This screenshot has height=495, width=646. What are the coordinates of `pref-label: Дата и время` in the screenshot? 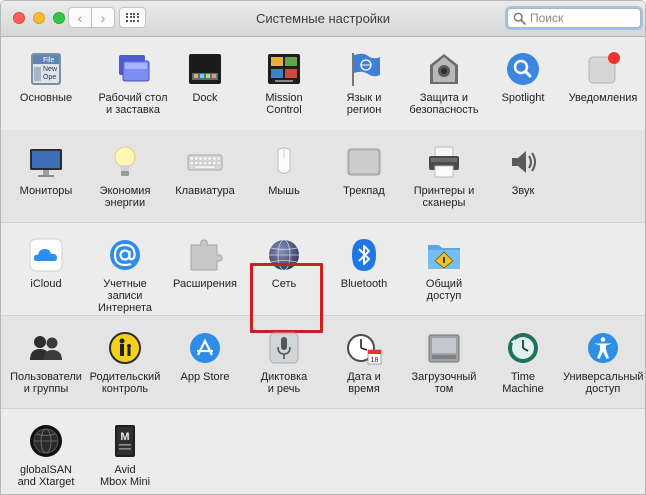 It's located at (364, 383).